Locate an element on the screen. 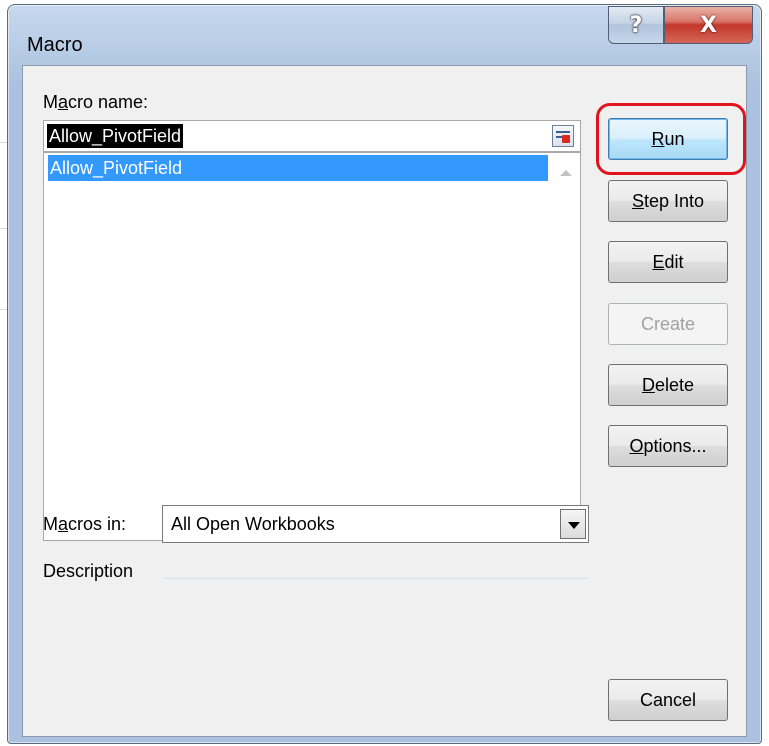 The image size is (769, 746). create-button: Create is located at coordinates (668, 324).